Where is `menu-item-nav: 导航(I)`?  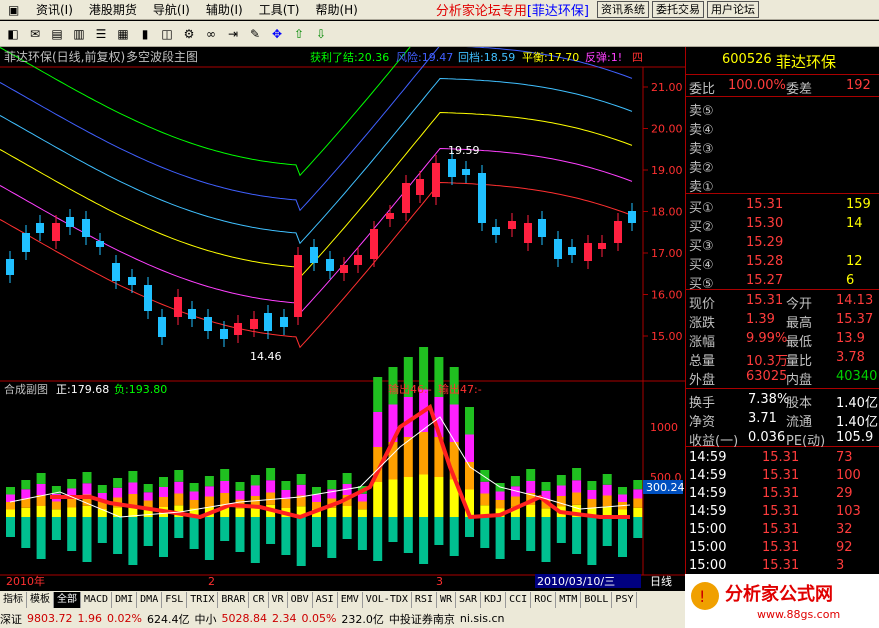
menu-item-nav: 导航(I) is located at coordinates (171, 10).